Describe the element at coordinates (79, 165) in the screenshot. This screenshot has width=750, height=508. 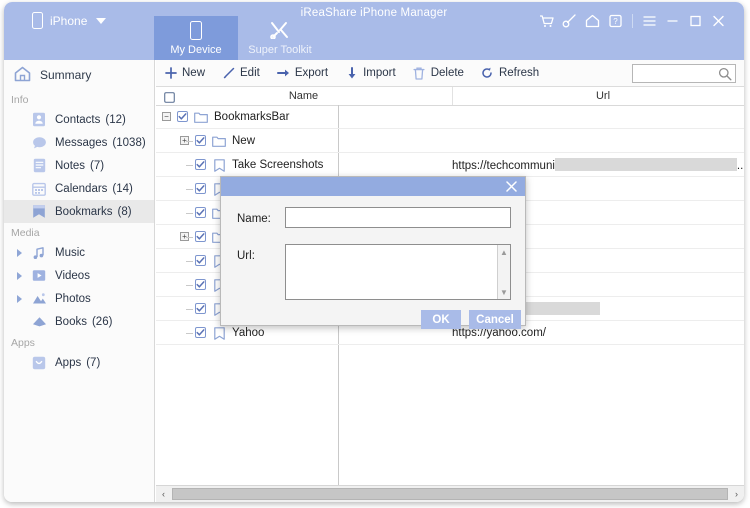
I see `sidebar-item-notes: Notes (7)` at that location.